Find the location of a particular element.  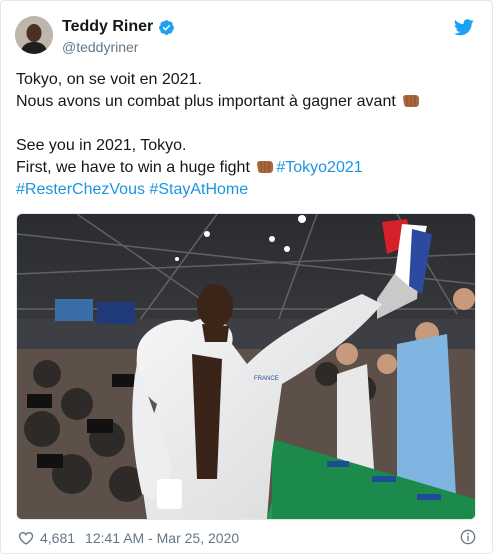

tweet-line: Tokyo, on se voit en 2021. is located at coordinates (109, 79).